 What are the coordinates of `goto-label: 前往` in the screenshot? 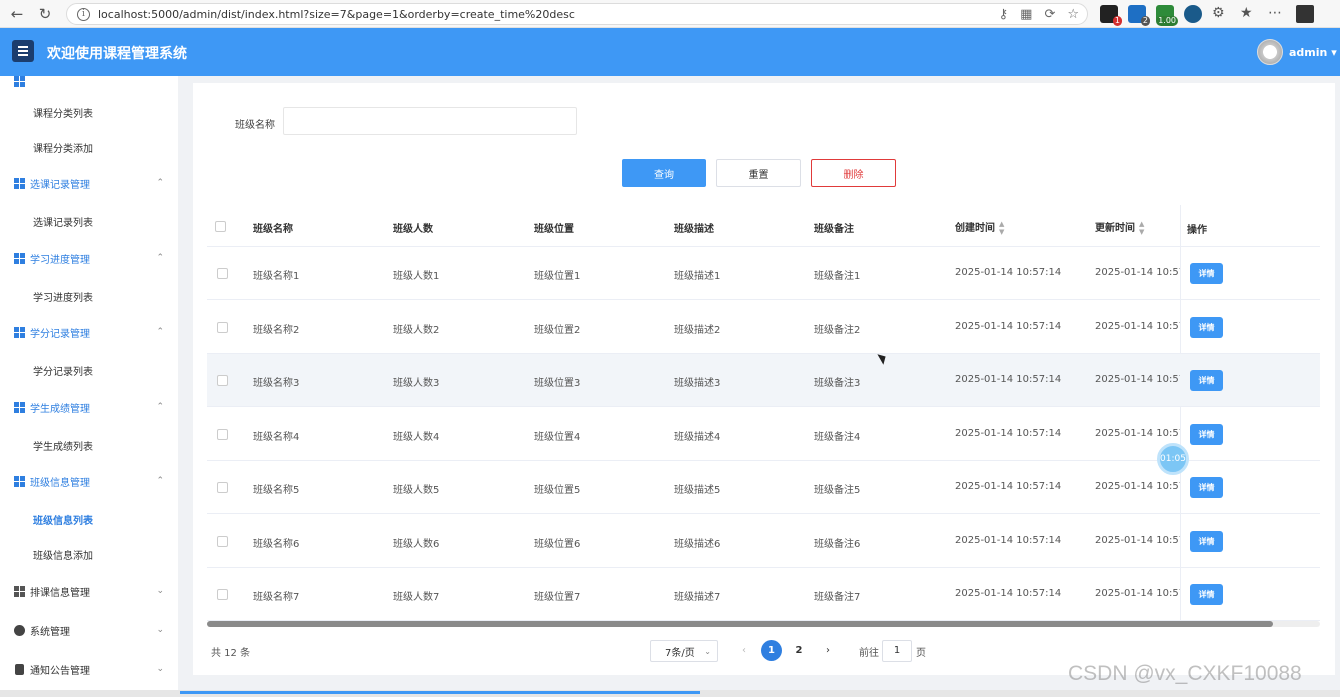 It's located at (869, 653).